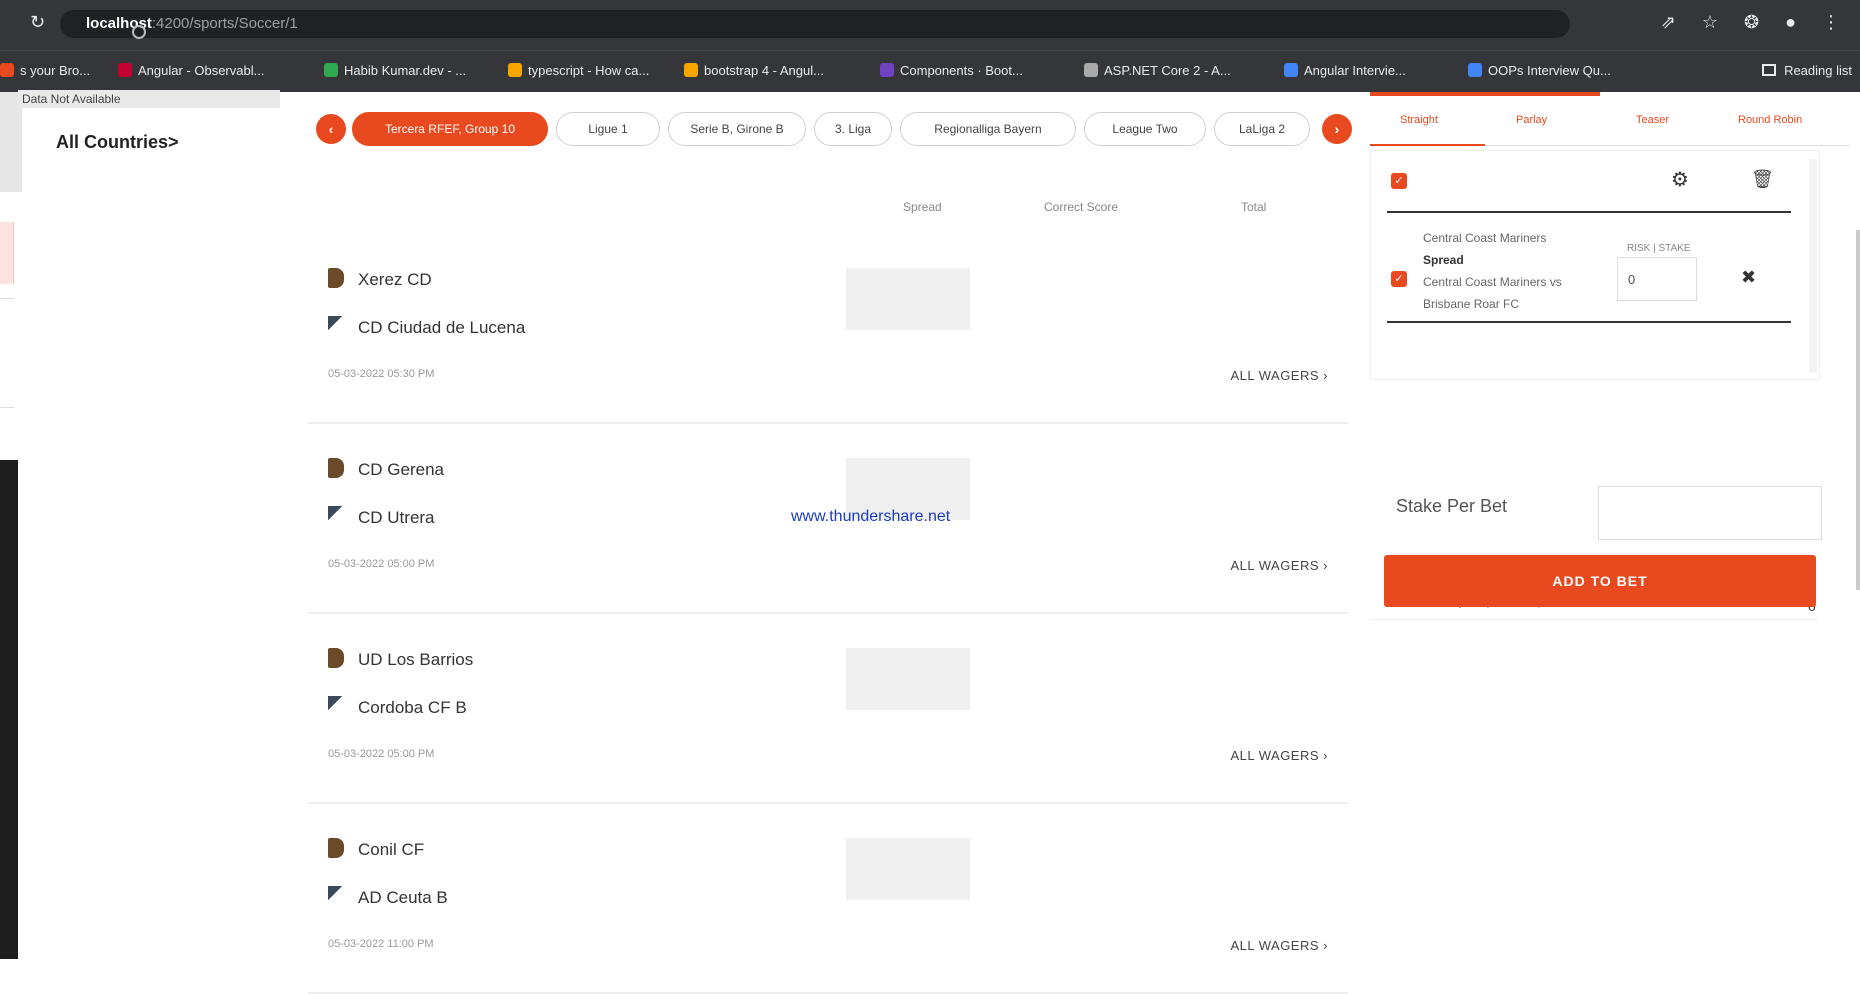 The width and height of the screenshot is (1860, 994). I want to click on league-pill: Regionalliga Bayern, so click(988, 129).